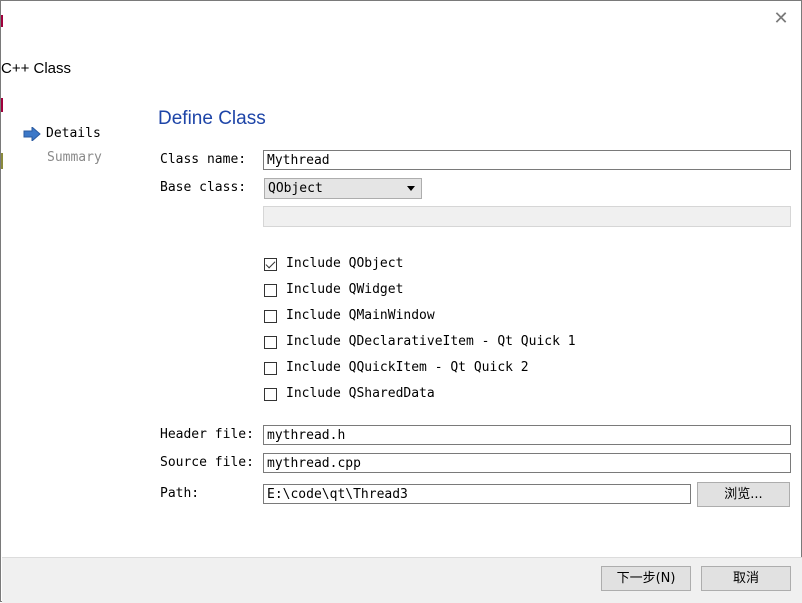 The height and width of the screenshot is (603, 802). Describe the element at coordinates (270, 394) in the screenshot. I see `include-qshareddata-checkbox` at that location.